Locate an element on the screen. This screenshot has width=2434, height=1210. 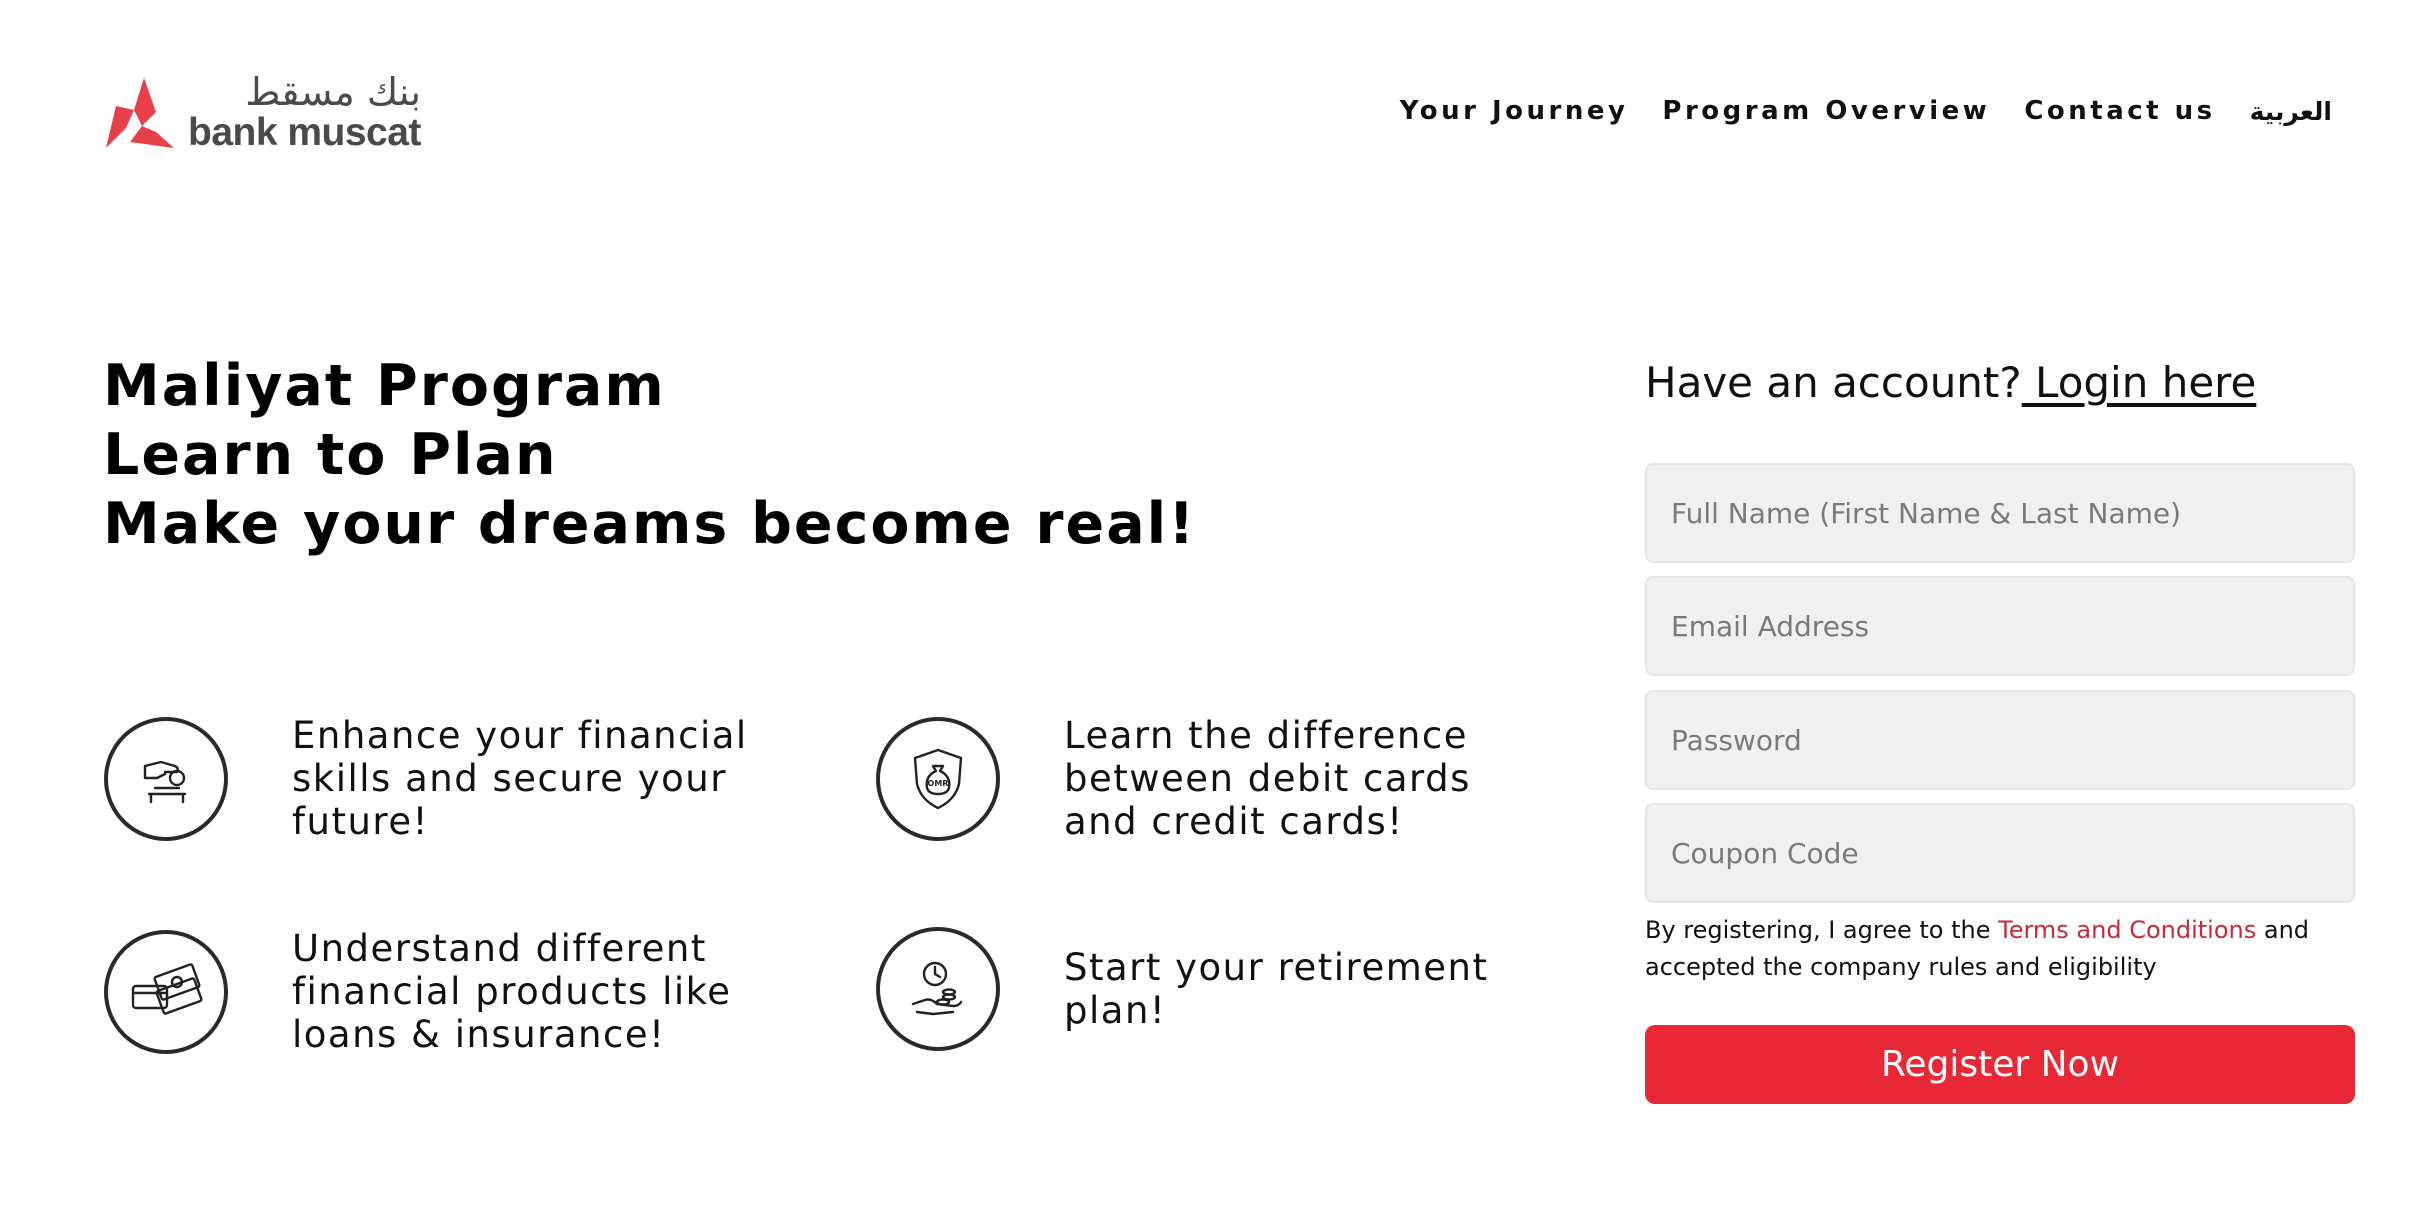
nav-contact-us: Contact us is located at coordinates (2119, 111).